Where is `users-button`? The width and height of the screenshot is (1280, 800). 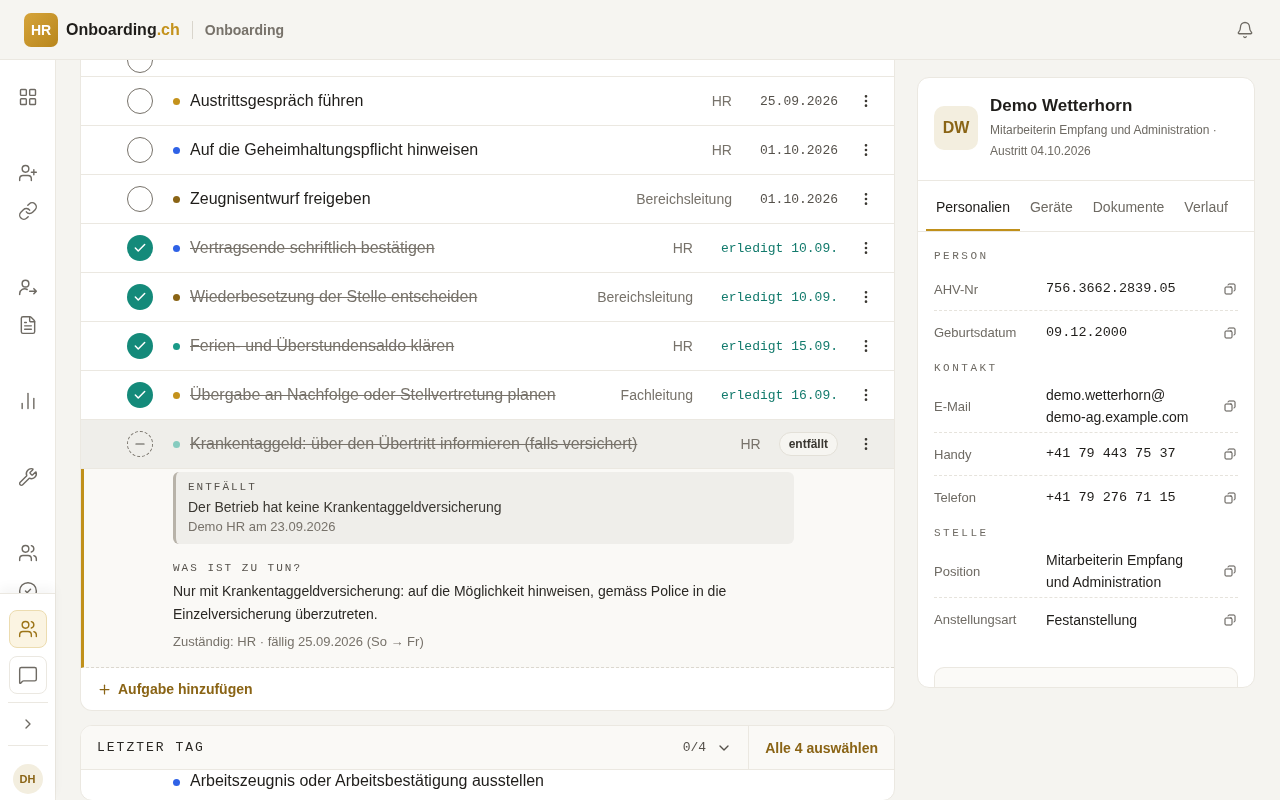
users-button is located at coordinates (27, 629).